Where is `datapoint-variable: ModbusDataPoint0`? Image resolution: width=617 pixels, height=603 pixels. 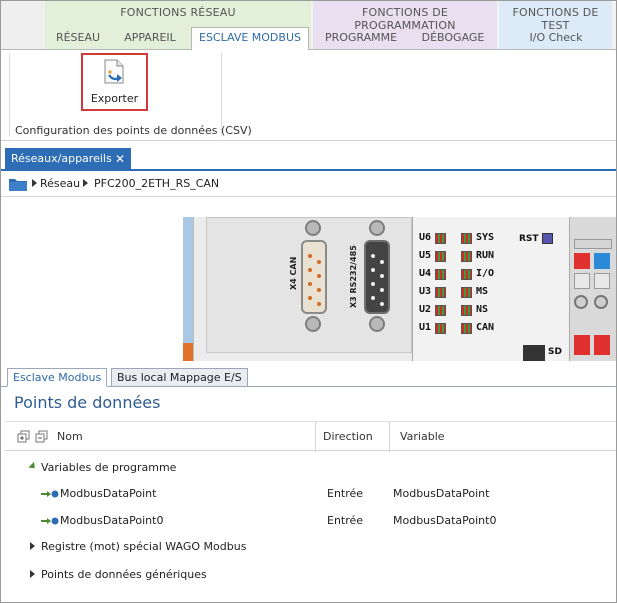
datapoint-variable: ModbusDataPoint0 is located at coordinates (445, 520).